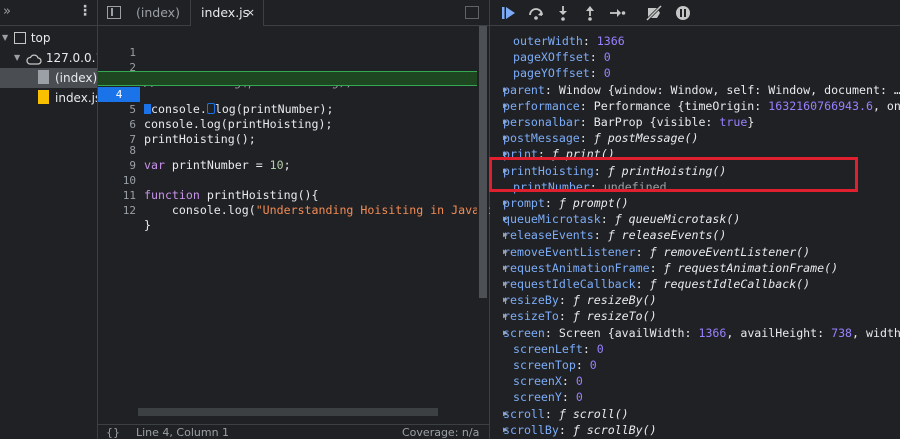 Image resolution: width=900 pixels, height=439 pixels. Describe the element at coordinates (536, 13) in the screenshot. I see `step-over-icon` at that location.